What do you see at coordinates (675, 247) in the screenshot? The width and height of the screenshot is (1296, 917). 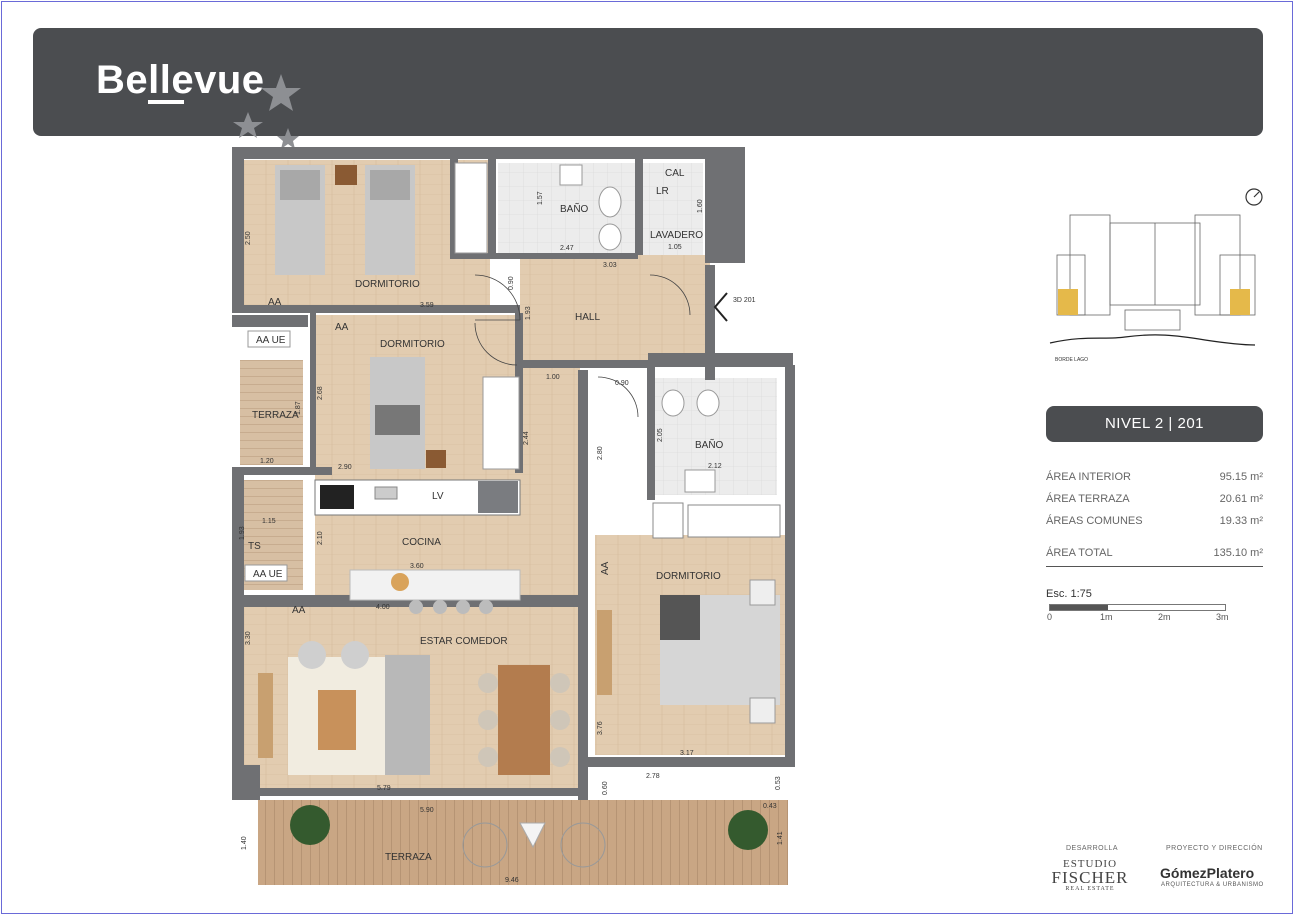 I see `dimension: 1.05` at bounding box center [675, 247].